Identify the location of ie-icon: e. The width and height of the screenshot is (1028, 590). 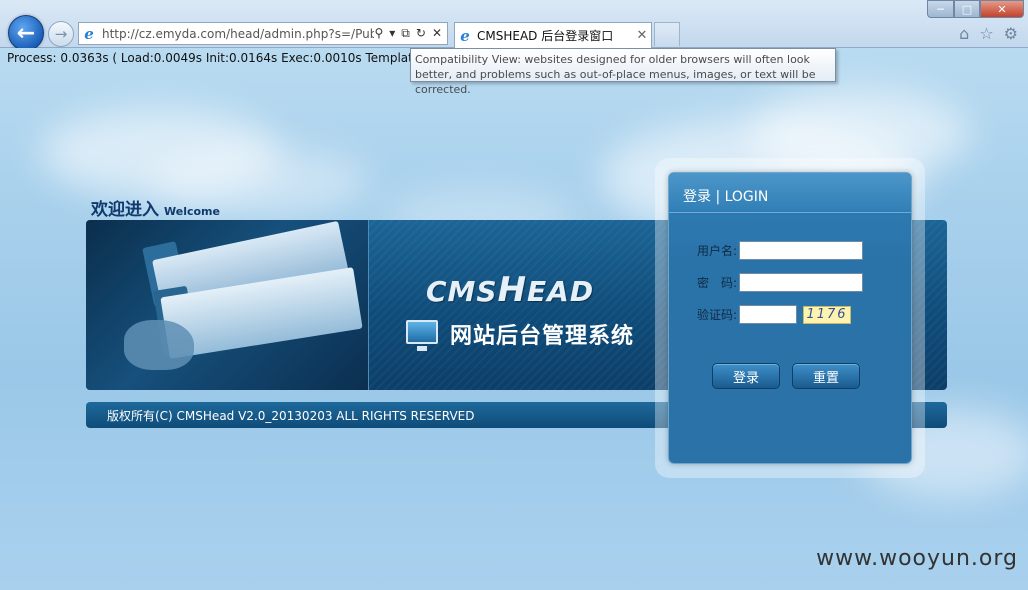
(89, 33).